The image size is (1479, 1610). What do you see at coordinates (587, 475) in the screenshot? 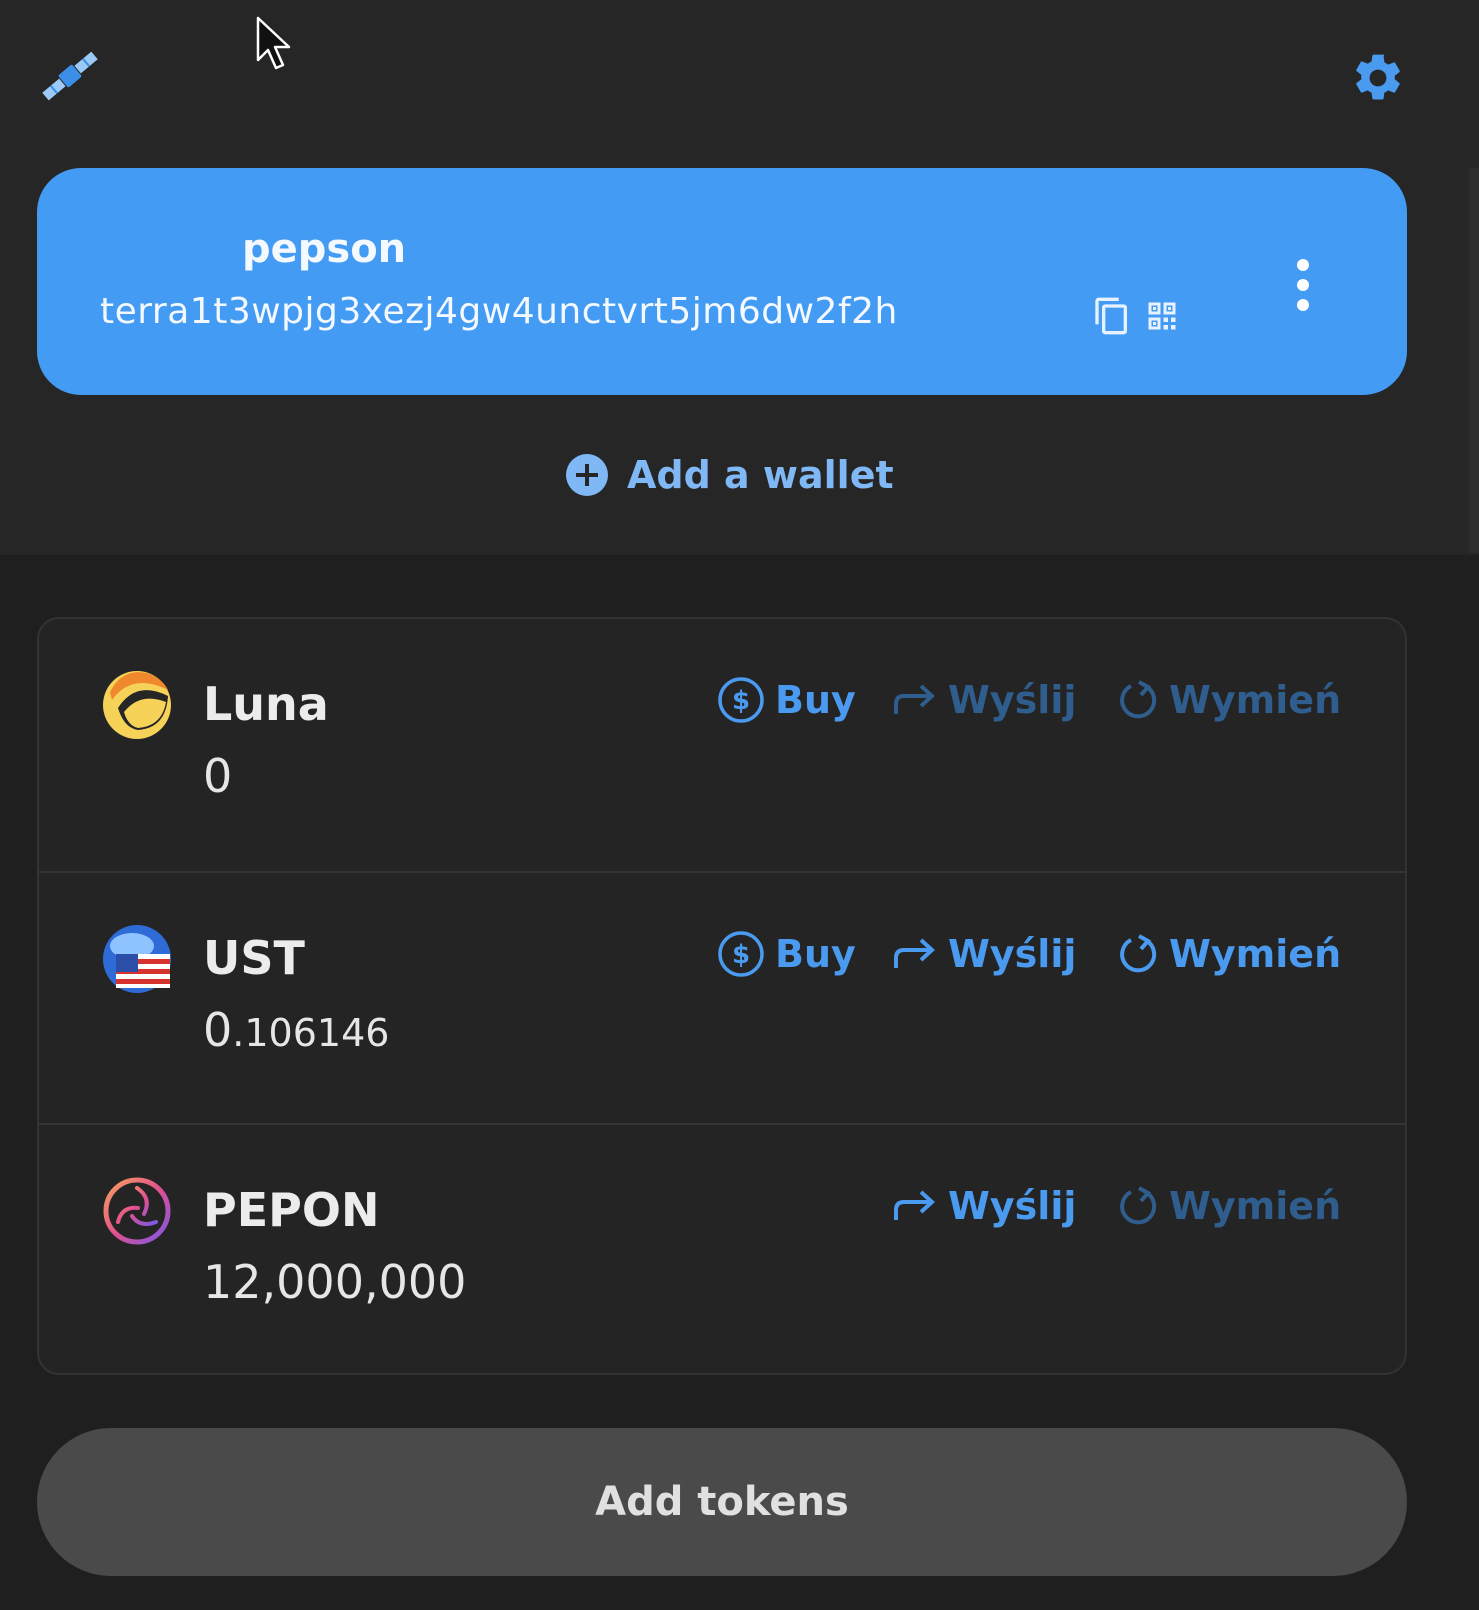
I see `plus-circle-icon` at bounding box center [587, 475].